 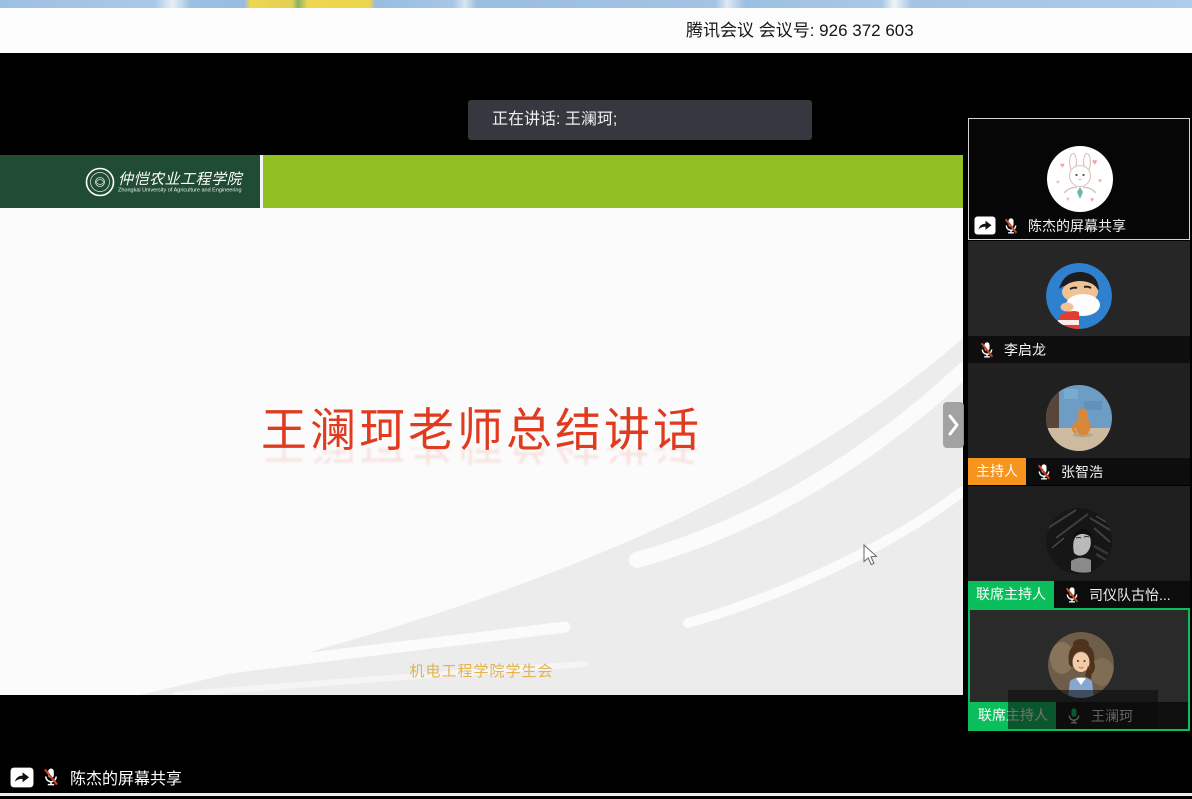 I want to click on dark-tooltip-overlay, so click(x=1083, y=709).